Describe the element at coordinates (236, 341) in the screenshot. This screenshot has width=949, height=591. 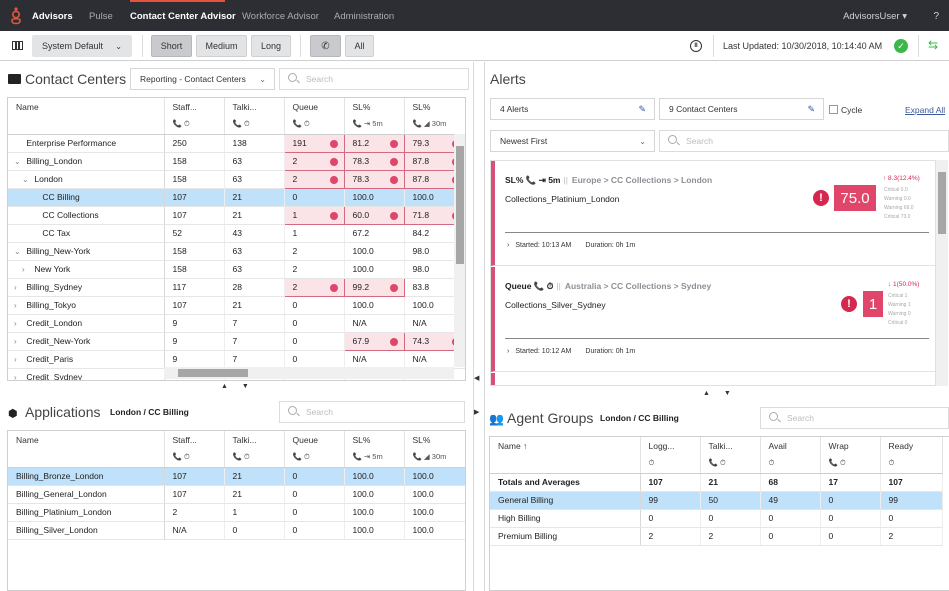
I see `table-row: › Credit_New-York 9 7 0 67.9 74.3` at that location.